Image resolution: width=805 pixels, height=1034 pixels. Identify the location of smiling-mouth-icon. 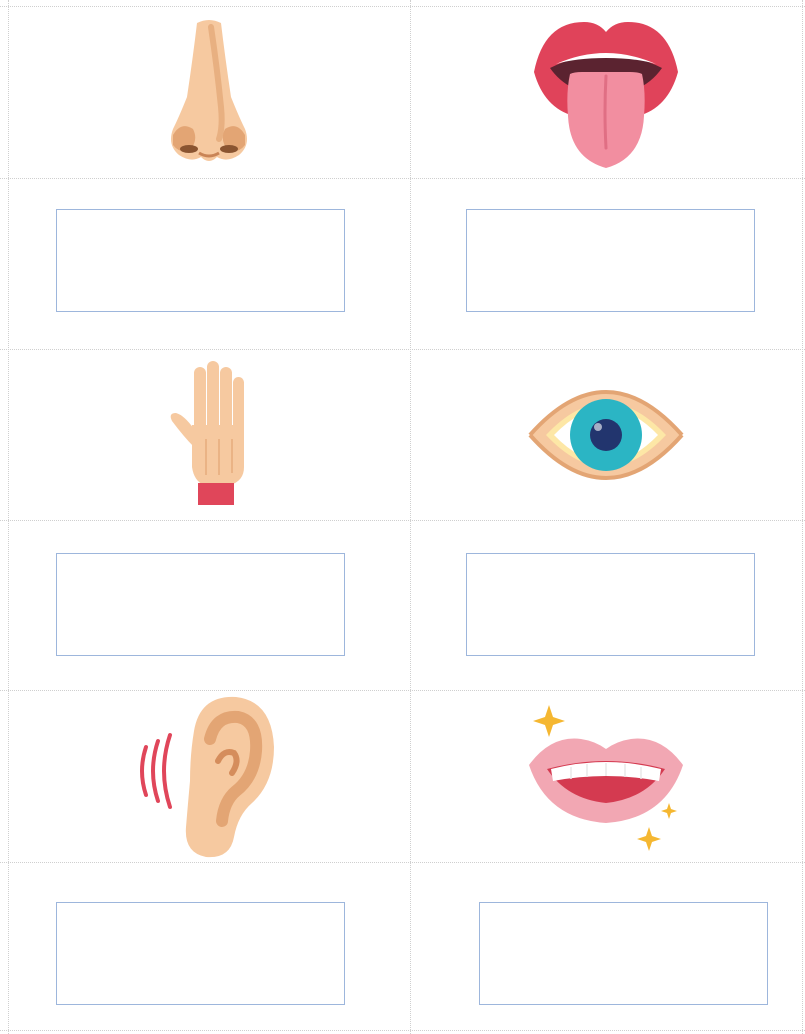
(606, 778).